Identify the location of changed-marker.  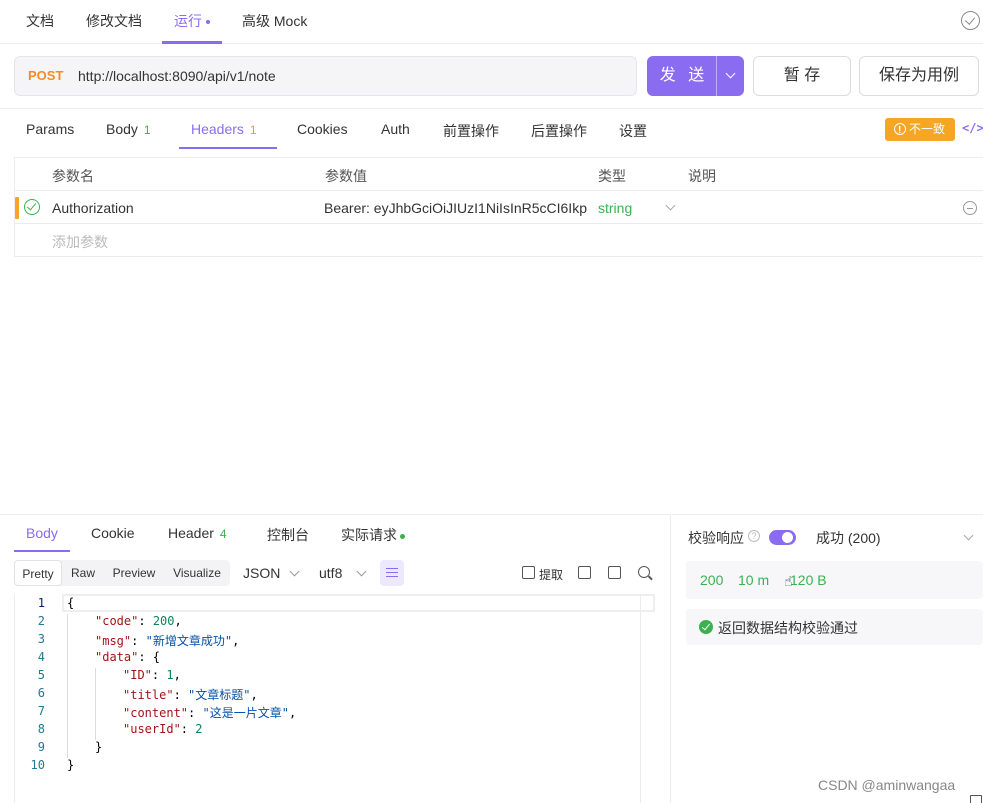
(17, 208).